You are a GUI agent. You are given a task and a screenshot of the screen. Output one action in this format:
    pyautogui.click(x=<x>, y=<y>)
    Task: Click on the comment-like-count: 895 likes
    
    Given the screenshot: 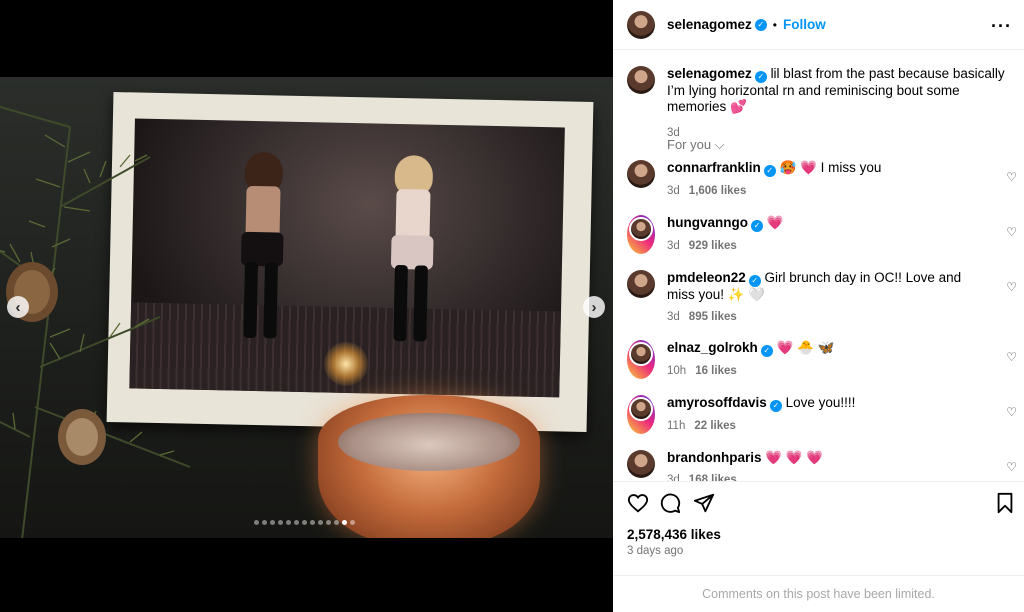 What is the action you would take?
    pyautogui.click(x=713, y=317)
    